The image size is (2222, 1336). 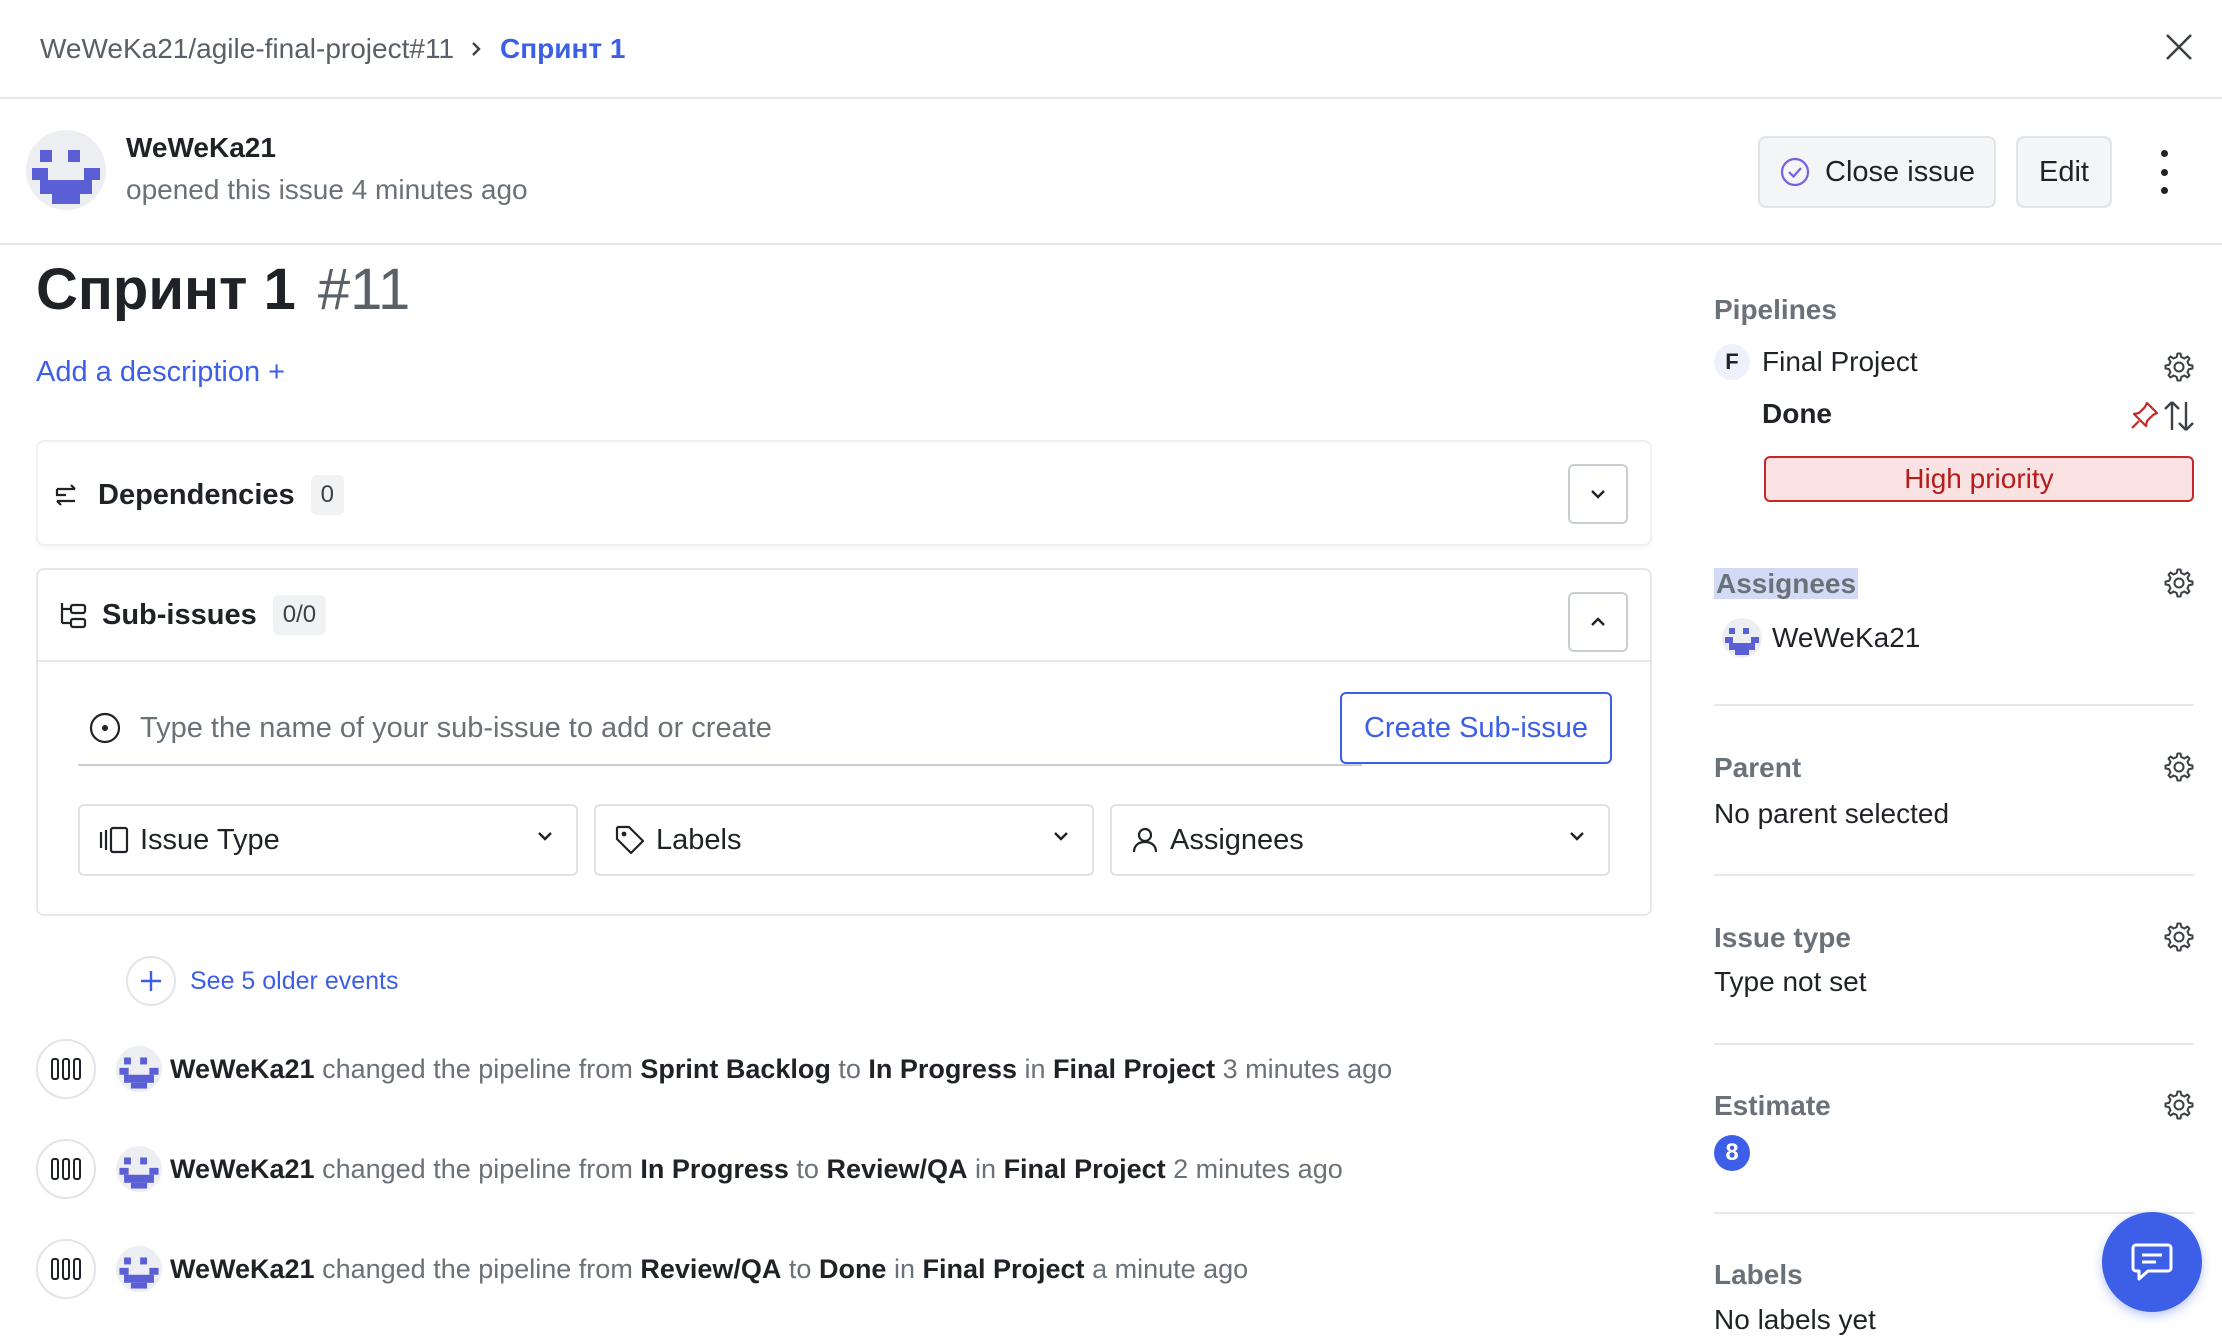 I want to click on close-icon, so click(x=2179, y=47).